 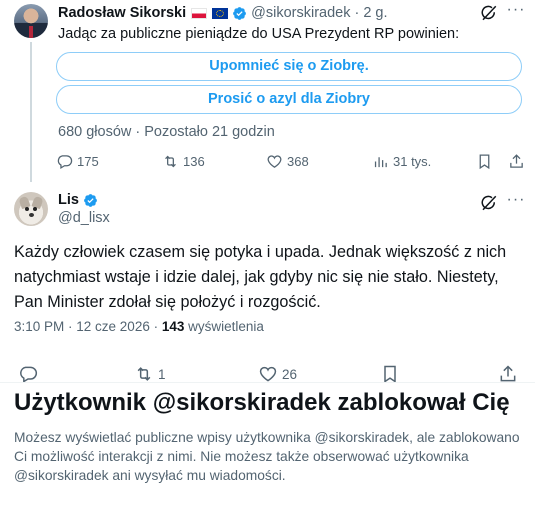 What do you see at coordinates (298, 161) in the screenshot?
I see `like-count: 368` at bounding box center [298, 161].